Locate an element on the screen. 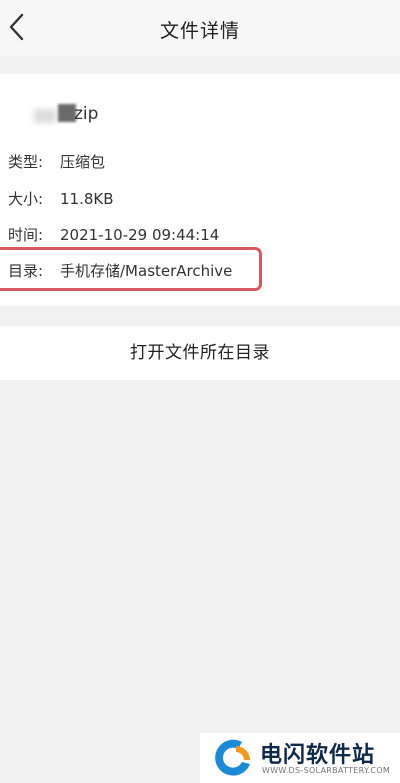 The width and height of the screenshot is (400, 783). file-size-row: 大小: 11.8KB is located at coordinates (61, 198).